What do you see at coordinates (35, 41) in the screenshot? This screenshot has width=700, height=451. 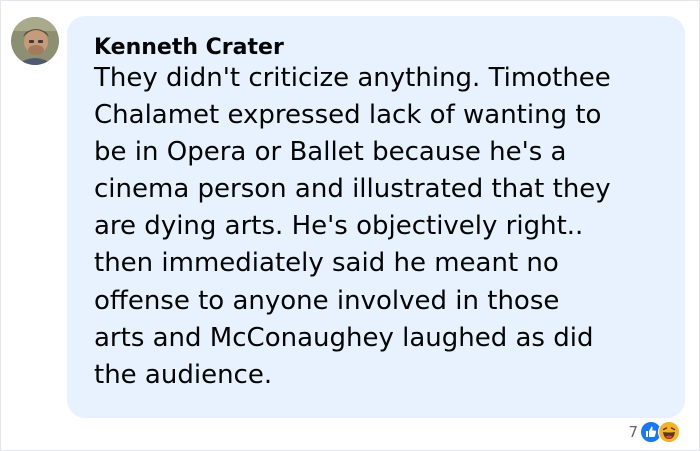 I see `avatar` at bounding box center [35, 41].